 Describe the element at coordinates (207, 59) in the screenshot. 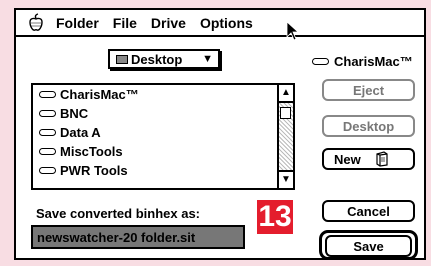

I see `popup-arrow-icon: ▼` at that location.